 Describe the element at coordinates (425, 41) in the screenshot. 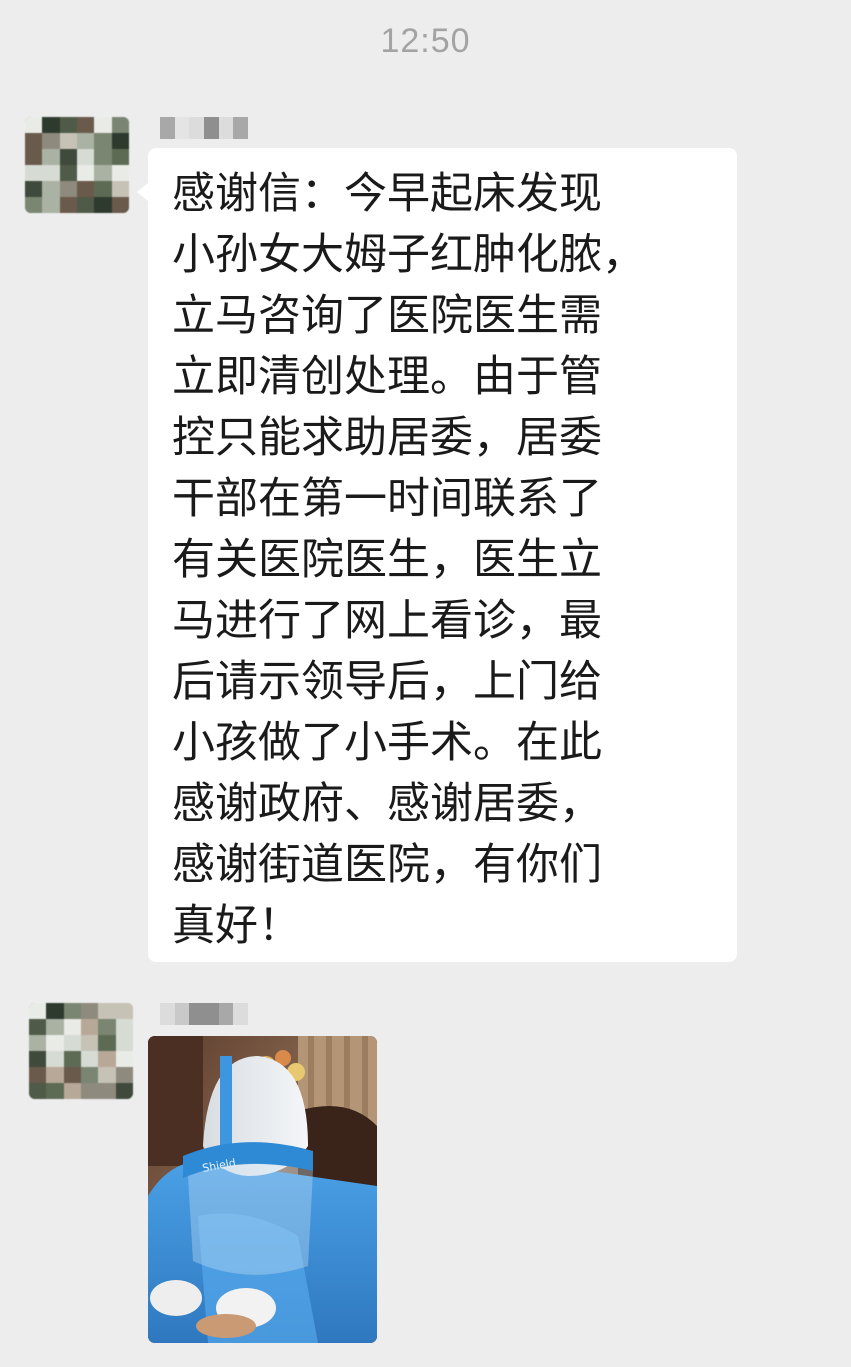

I see `message-timestamp: 12:50` at that location.